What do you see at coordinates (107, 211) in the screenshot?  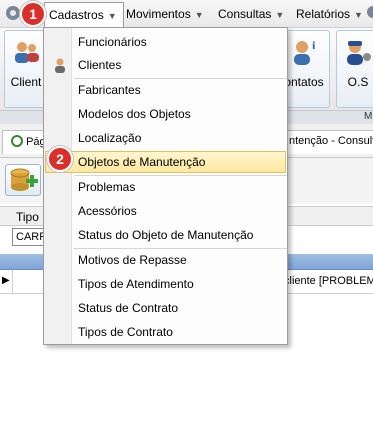 I see `menu-item-label: Acessórios` at bounding box center [107, 211].